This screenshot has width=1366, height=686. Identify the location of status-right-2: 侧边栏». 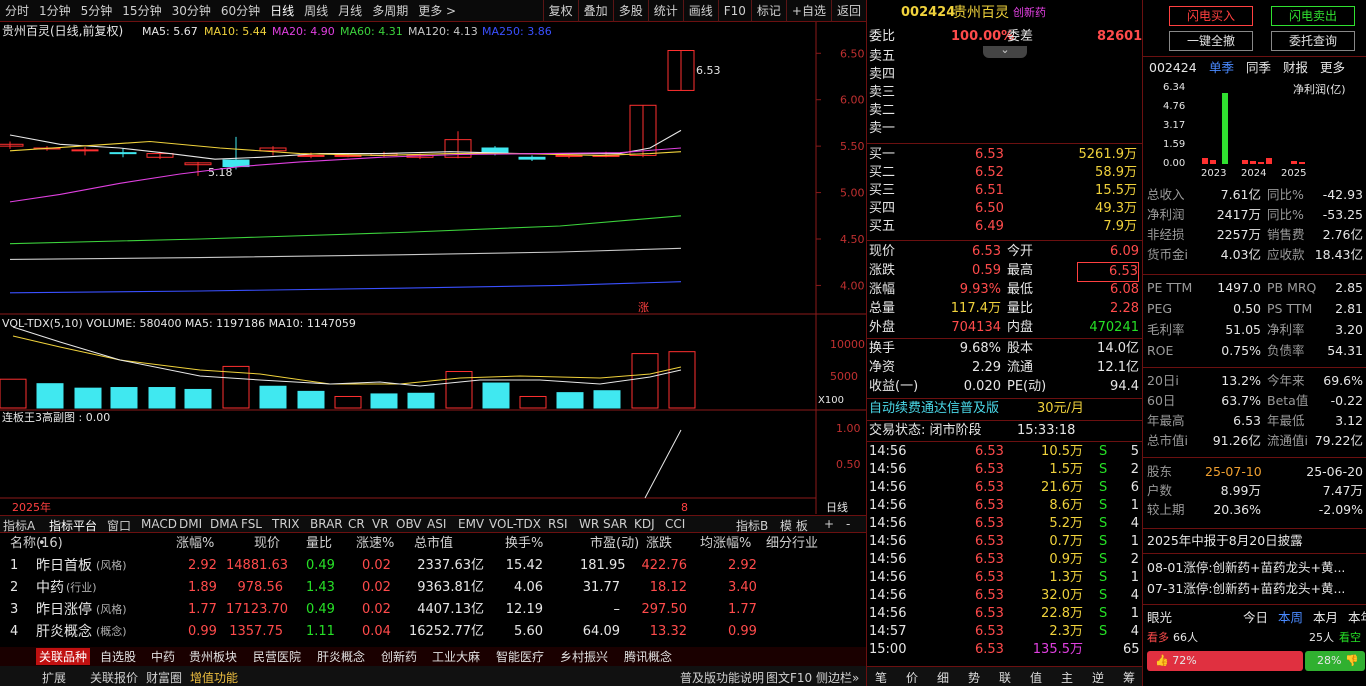
(837, 677).